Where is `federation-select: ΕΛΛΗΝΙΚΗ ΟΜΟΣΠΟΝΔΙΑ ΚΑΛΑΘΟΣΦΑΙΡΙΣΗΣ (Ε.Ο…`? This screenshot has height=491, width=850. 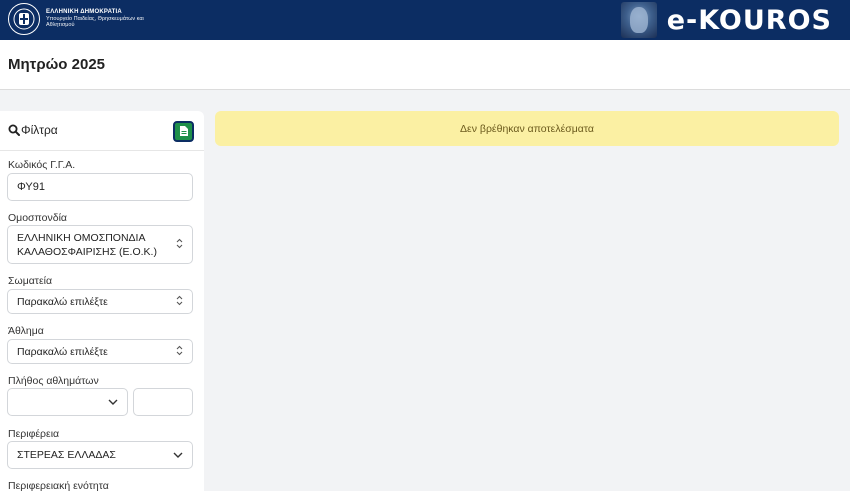 federation-select: ΕΛΛΗΝΙΚΗ ΟΜΟΣΠΟΝΔΙΑ ΚΑΛΑΘΟΣΦΑΙΡΙΣΗΣ (Ε.Ο… is located at coordinates (100, 244).